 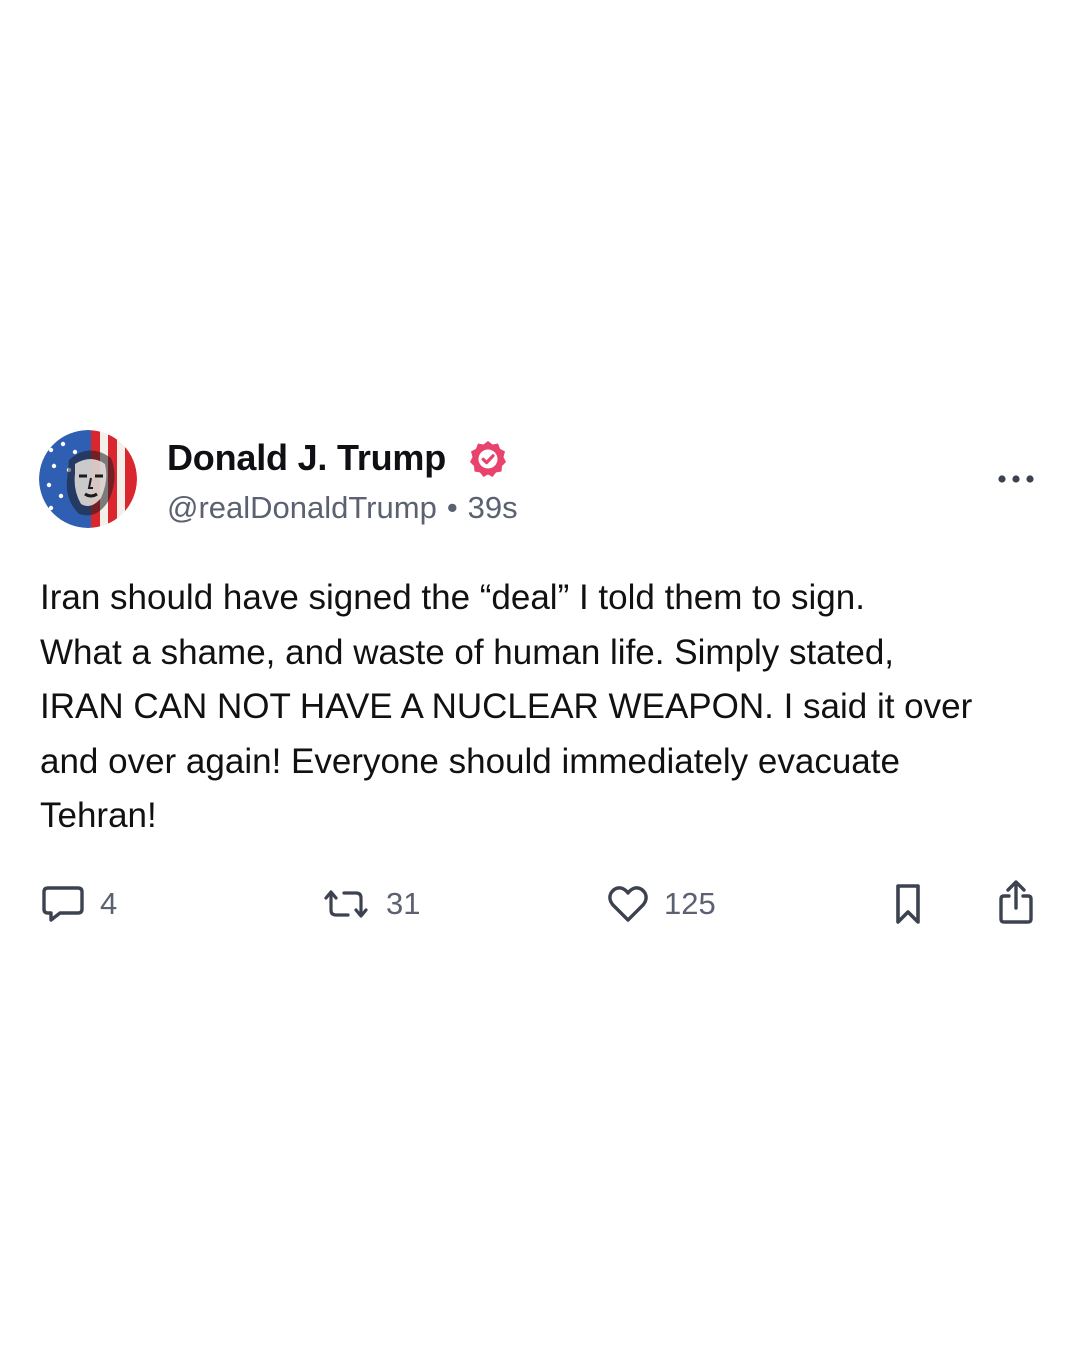 What do you see at coordinates (302, 508) in the screenshot?
I see `author-handle: @realDonaldTrump` at bounding box center [302, 508].